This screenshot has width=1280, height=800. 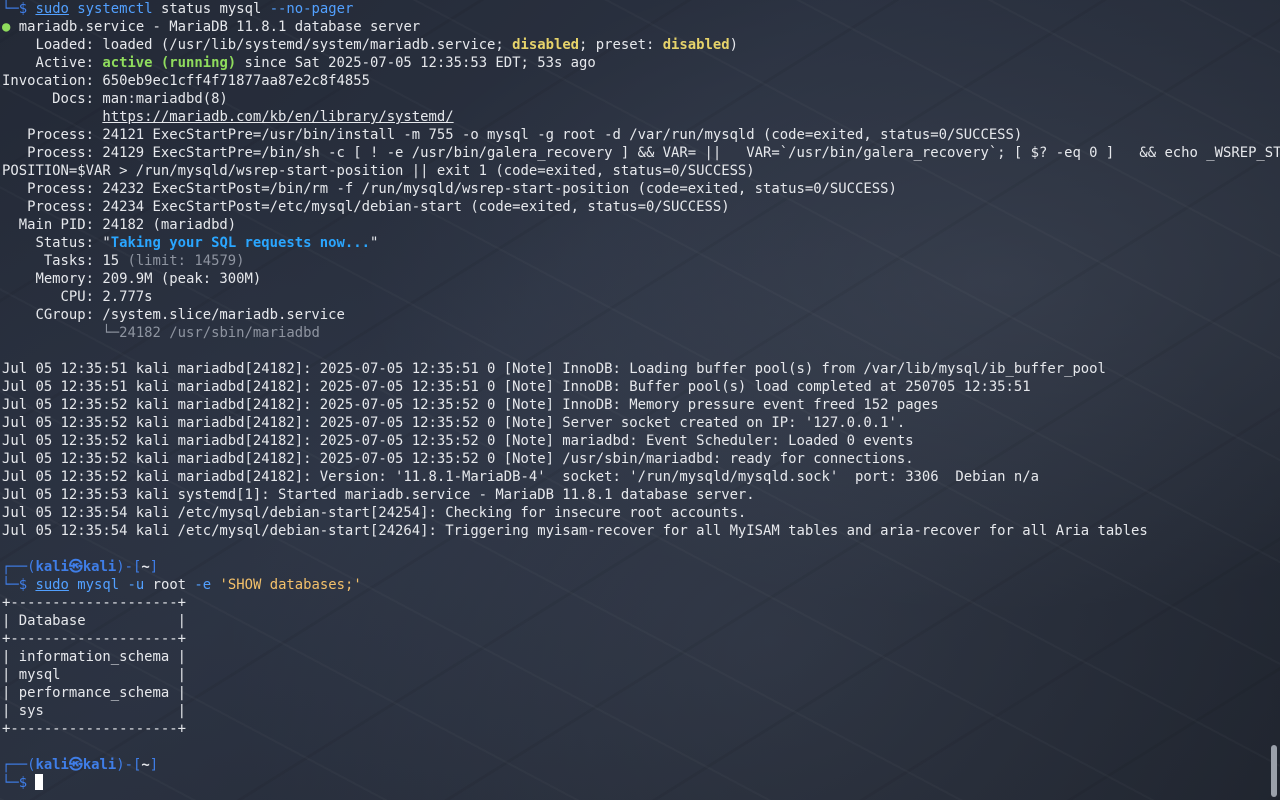 What do you see at coordinates (119, 225) in the screenshot?
I see `main-pid-line: Main PID: 24182 (mariadbd)` at bounding box center [119, 225].